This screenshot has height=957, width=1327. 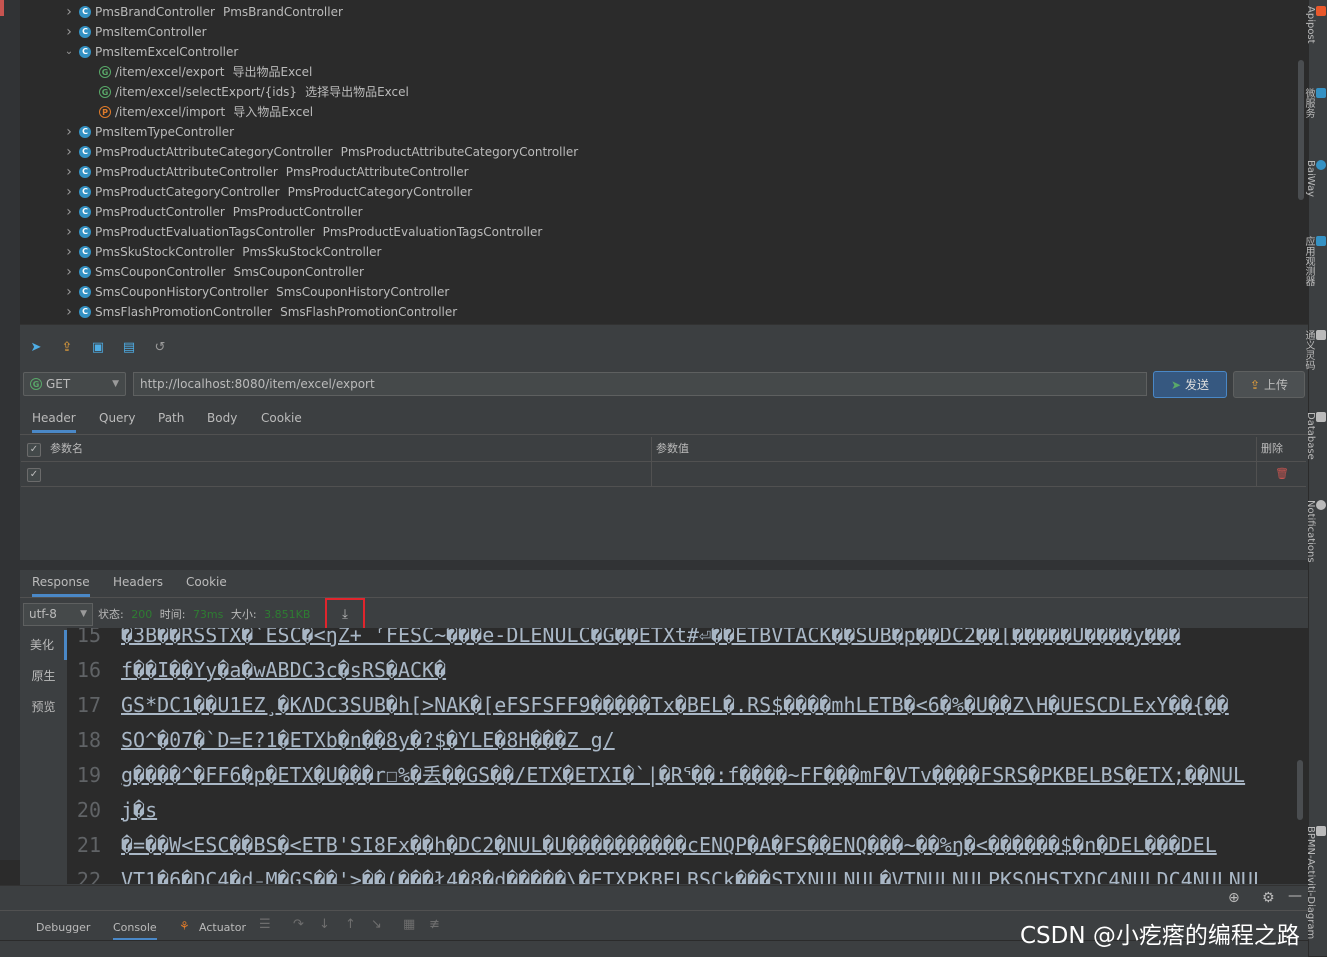 What do you see at coordinates (214, 152) in the screenshot?
I see `tree-item-name: PmsProductAttributeCategoryController` at bounding box center [214, 152].